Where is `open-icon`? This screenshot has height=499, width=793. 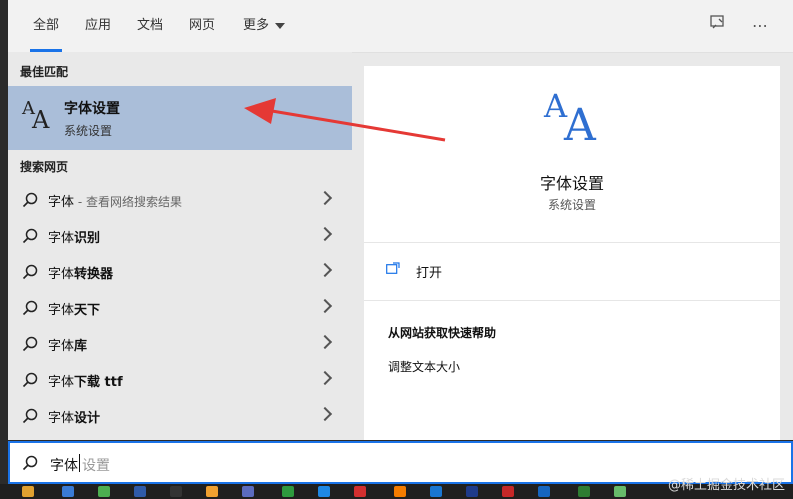 open-icon is located at coordinates (393, 268).